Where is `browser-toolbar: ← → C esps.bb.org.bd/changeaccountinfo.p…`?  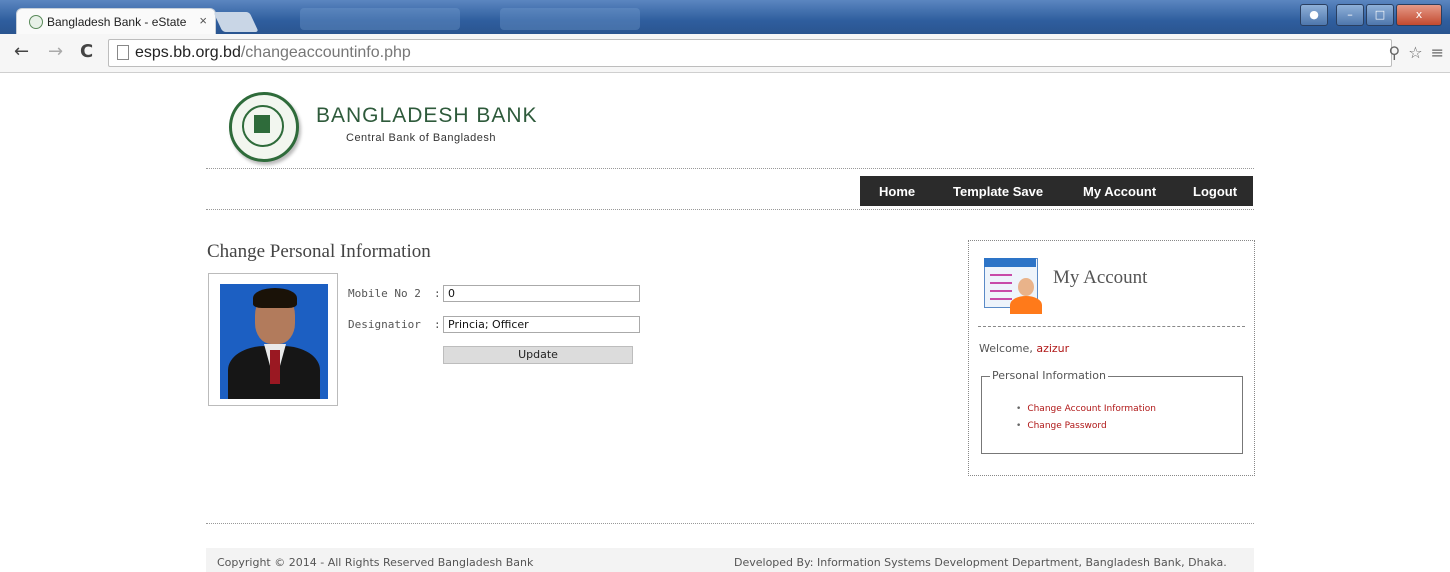 browser-toolbar: ← → C esps.bb.org.bd/changeaccountinfo.p… is located at coordinates (725, 53).